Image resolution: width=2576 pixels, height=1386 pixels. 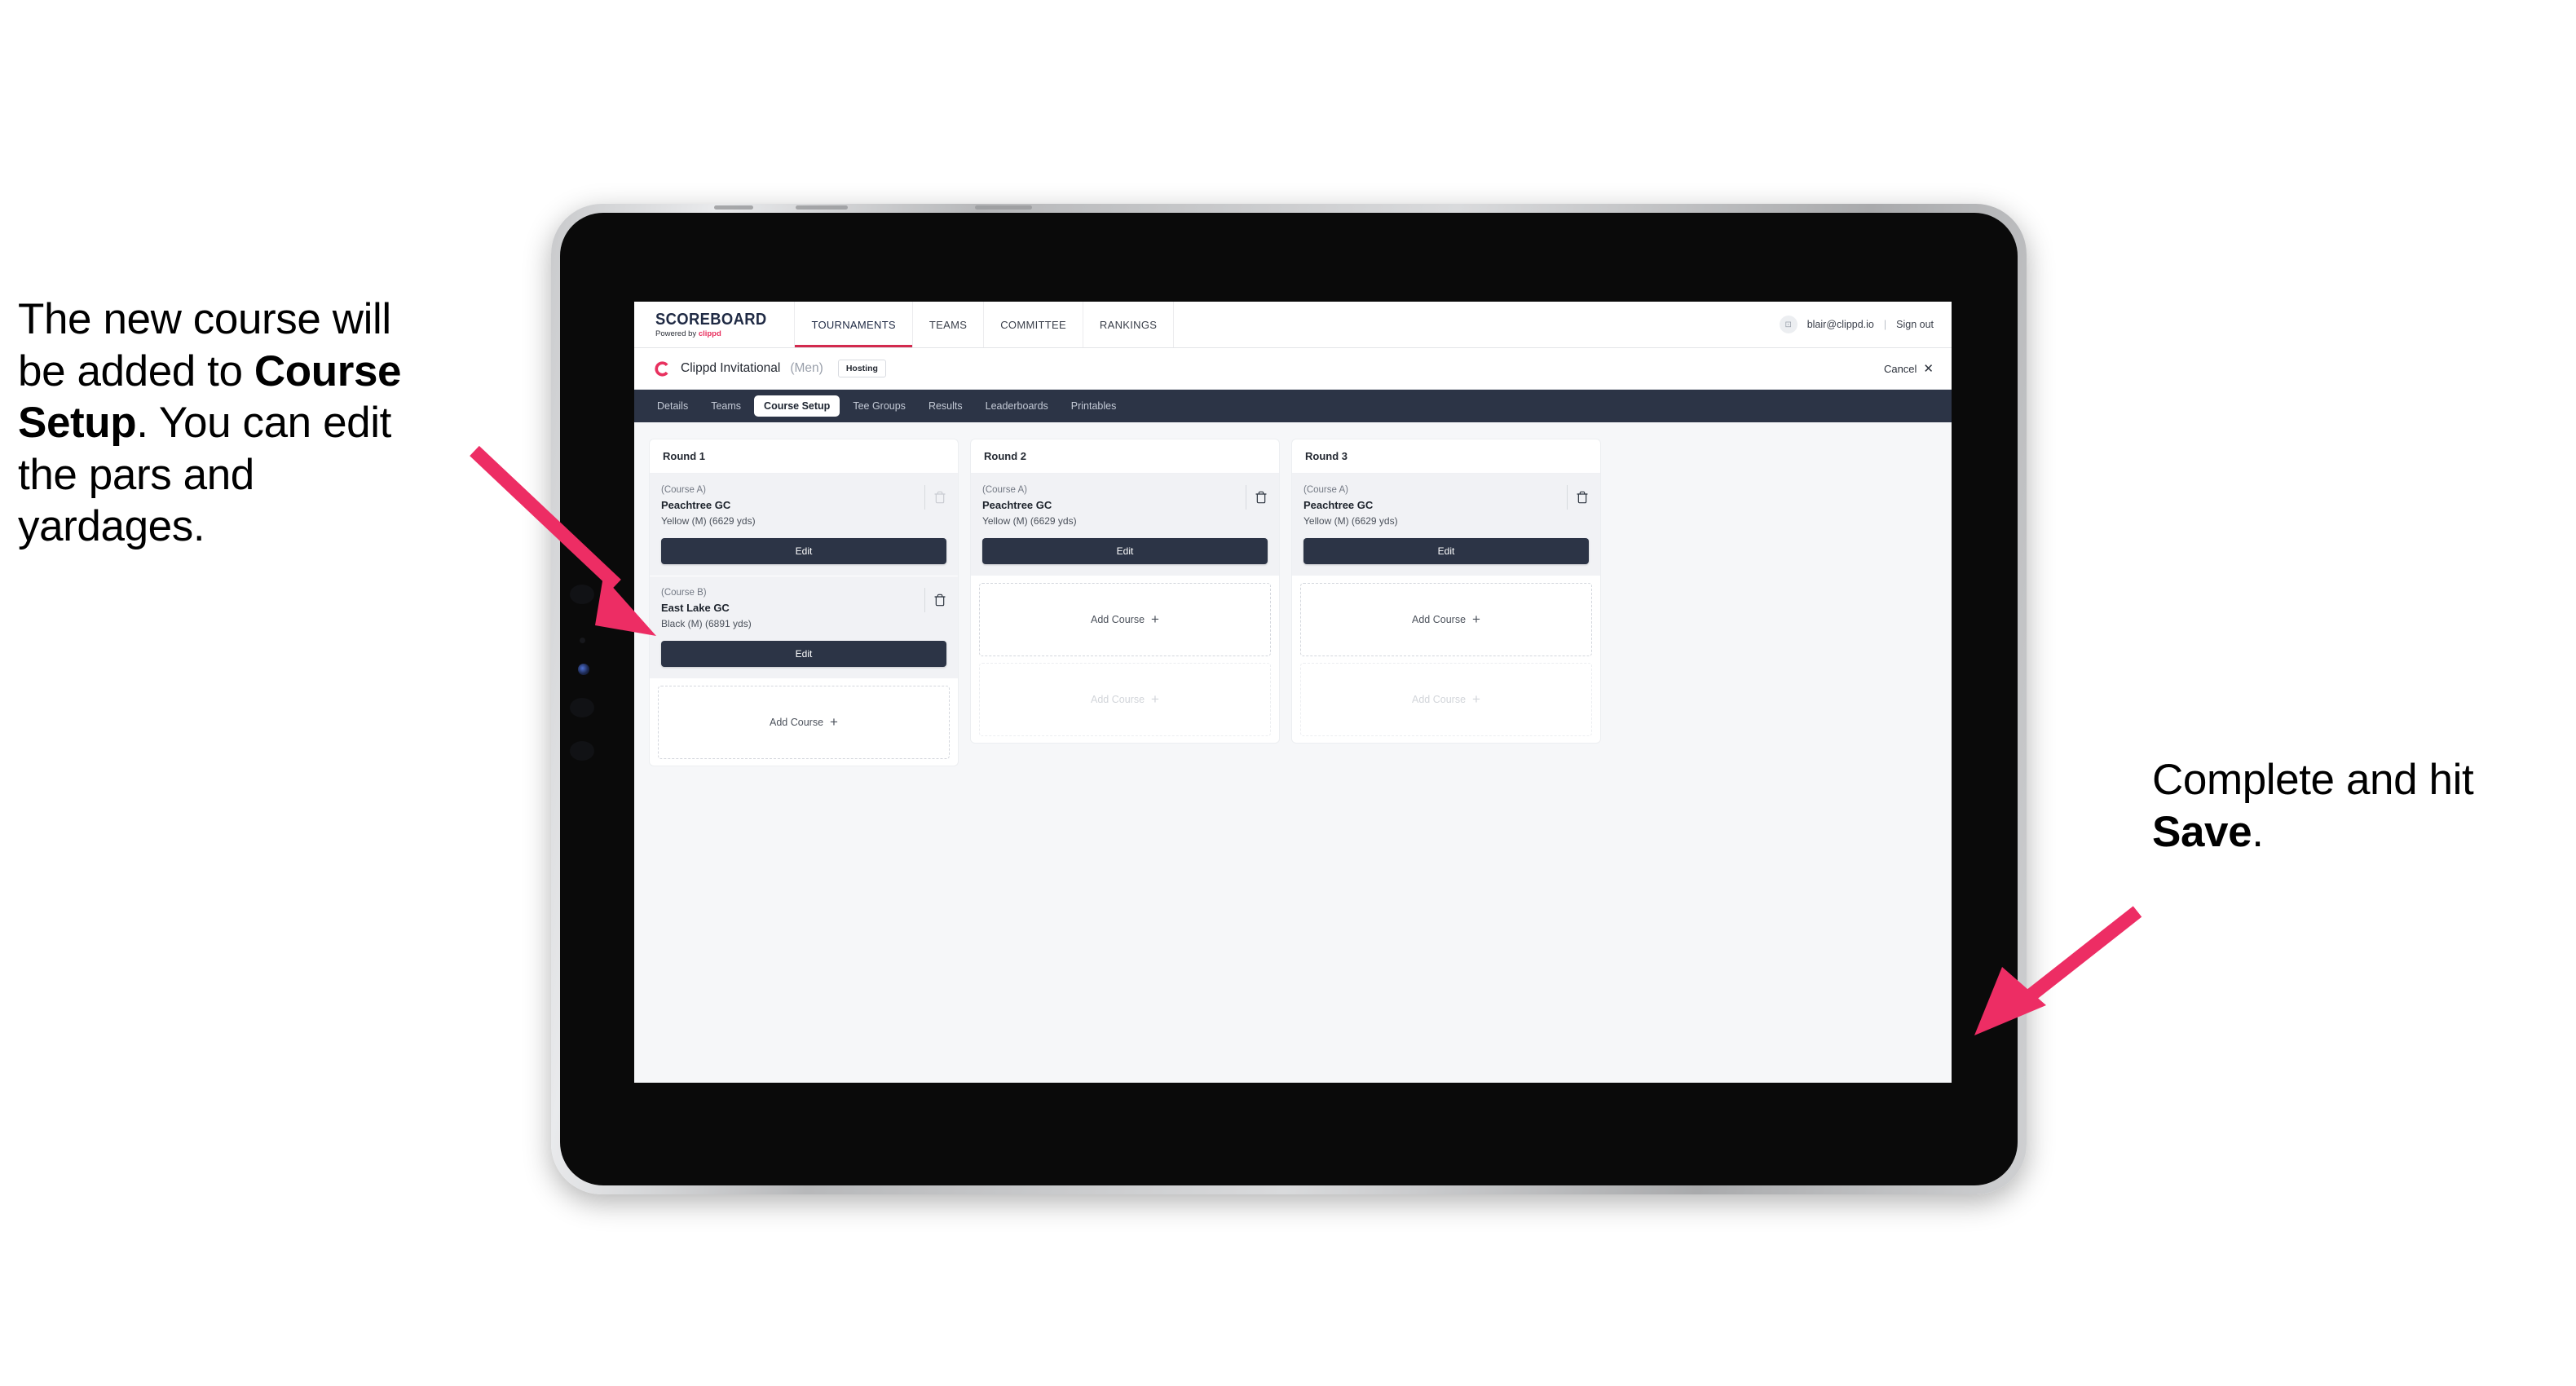 I want to click on tab-details-label: Details, so click(x=673, y=406).